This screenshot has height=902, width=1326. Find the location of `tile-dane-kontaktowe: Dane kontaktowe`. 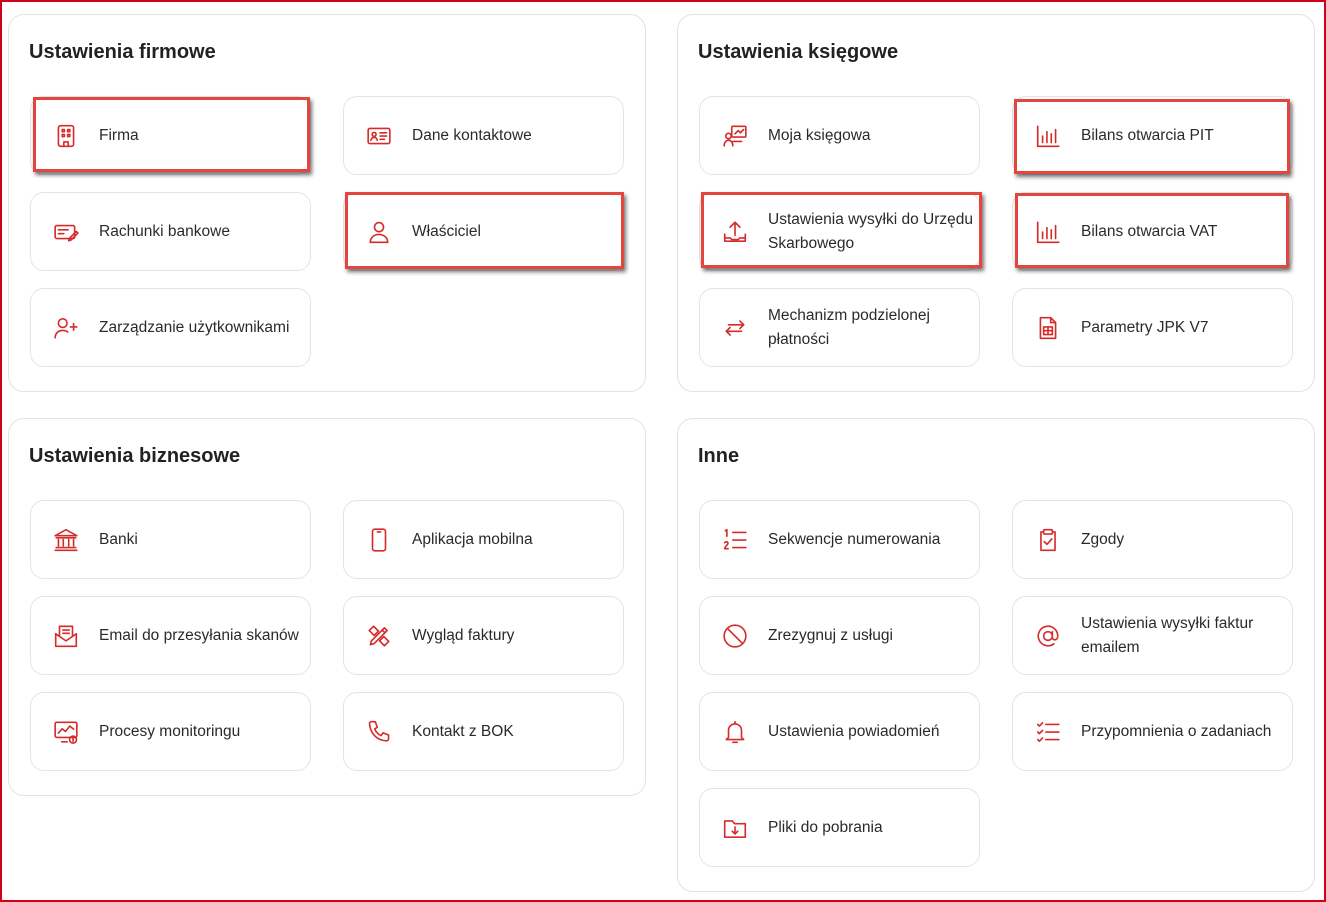

tile-dane-kontaktowe: Dane kontaktowe is located at coordinates (483, 135).